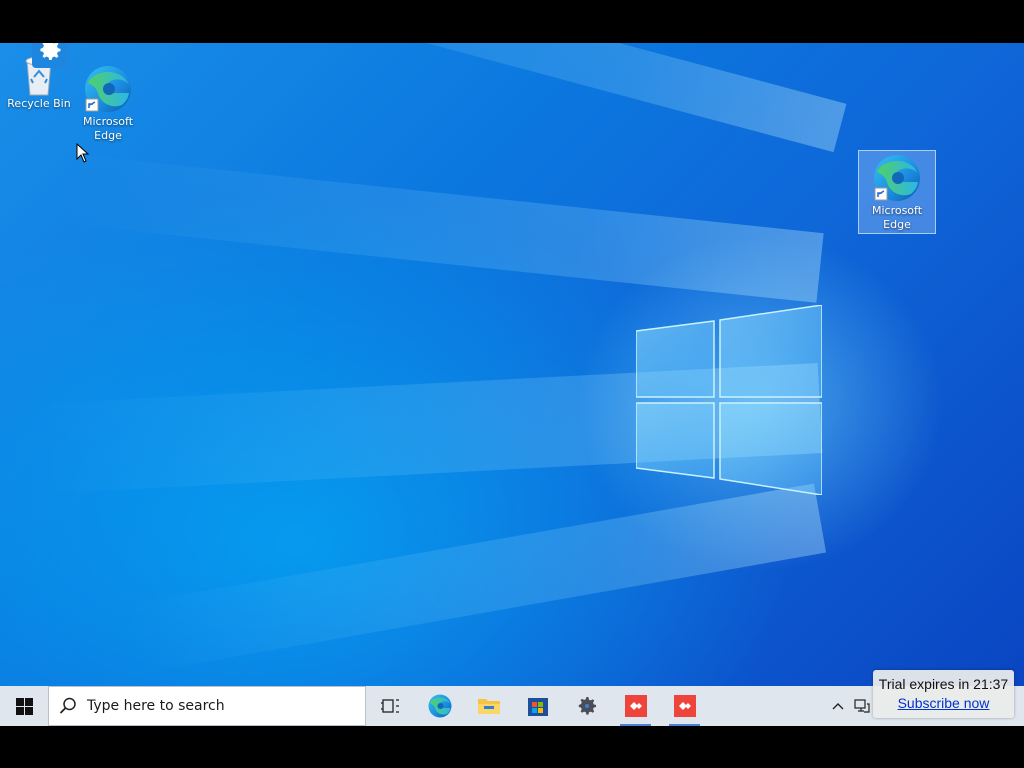  I want to click on gear-icon, so click(587, 706).